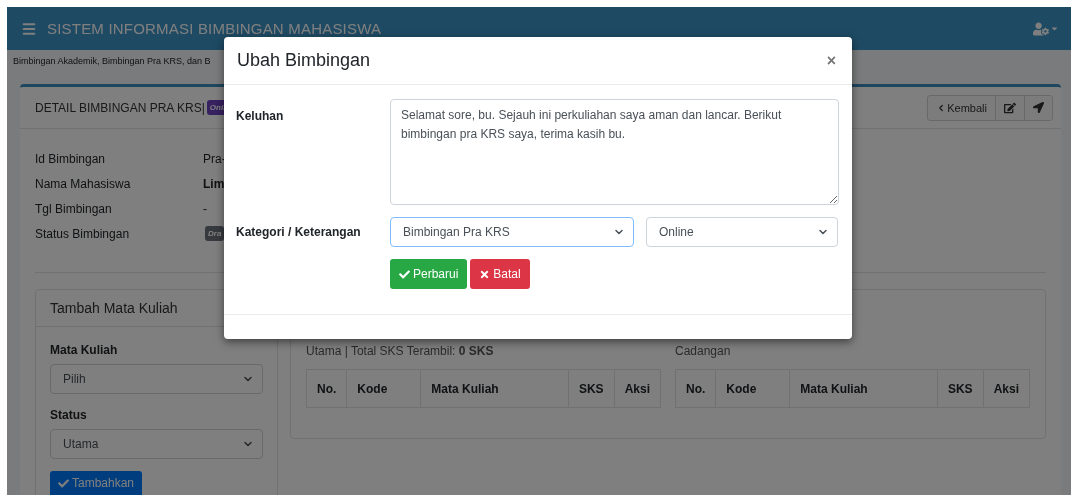 This screenshot has width=1071, height=495. Describe the element at coordinates (29, 28) in the screenshot. I see `menu-icon` at that location.